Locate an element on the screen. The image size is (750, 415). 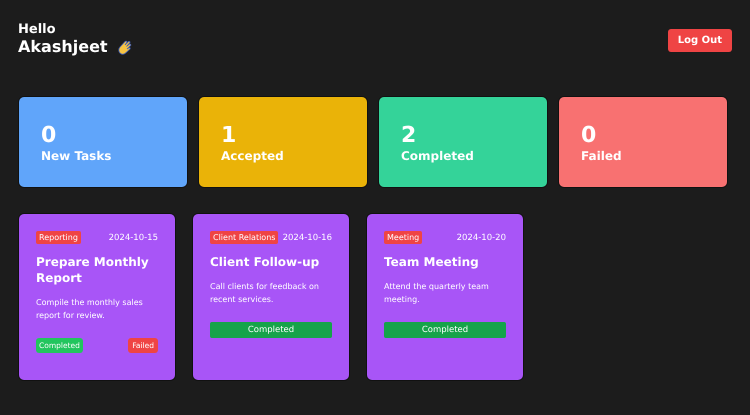
category-tag: Client Relations is located at coordinates (244, 237).